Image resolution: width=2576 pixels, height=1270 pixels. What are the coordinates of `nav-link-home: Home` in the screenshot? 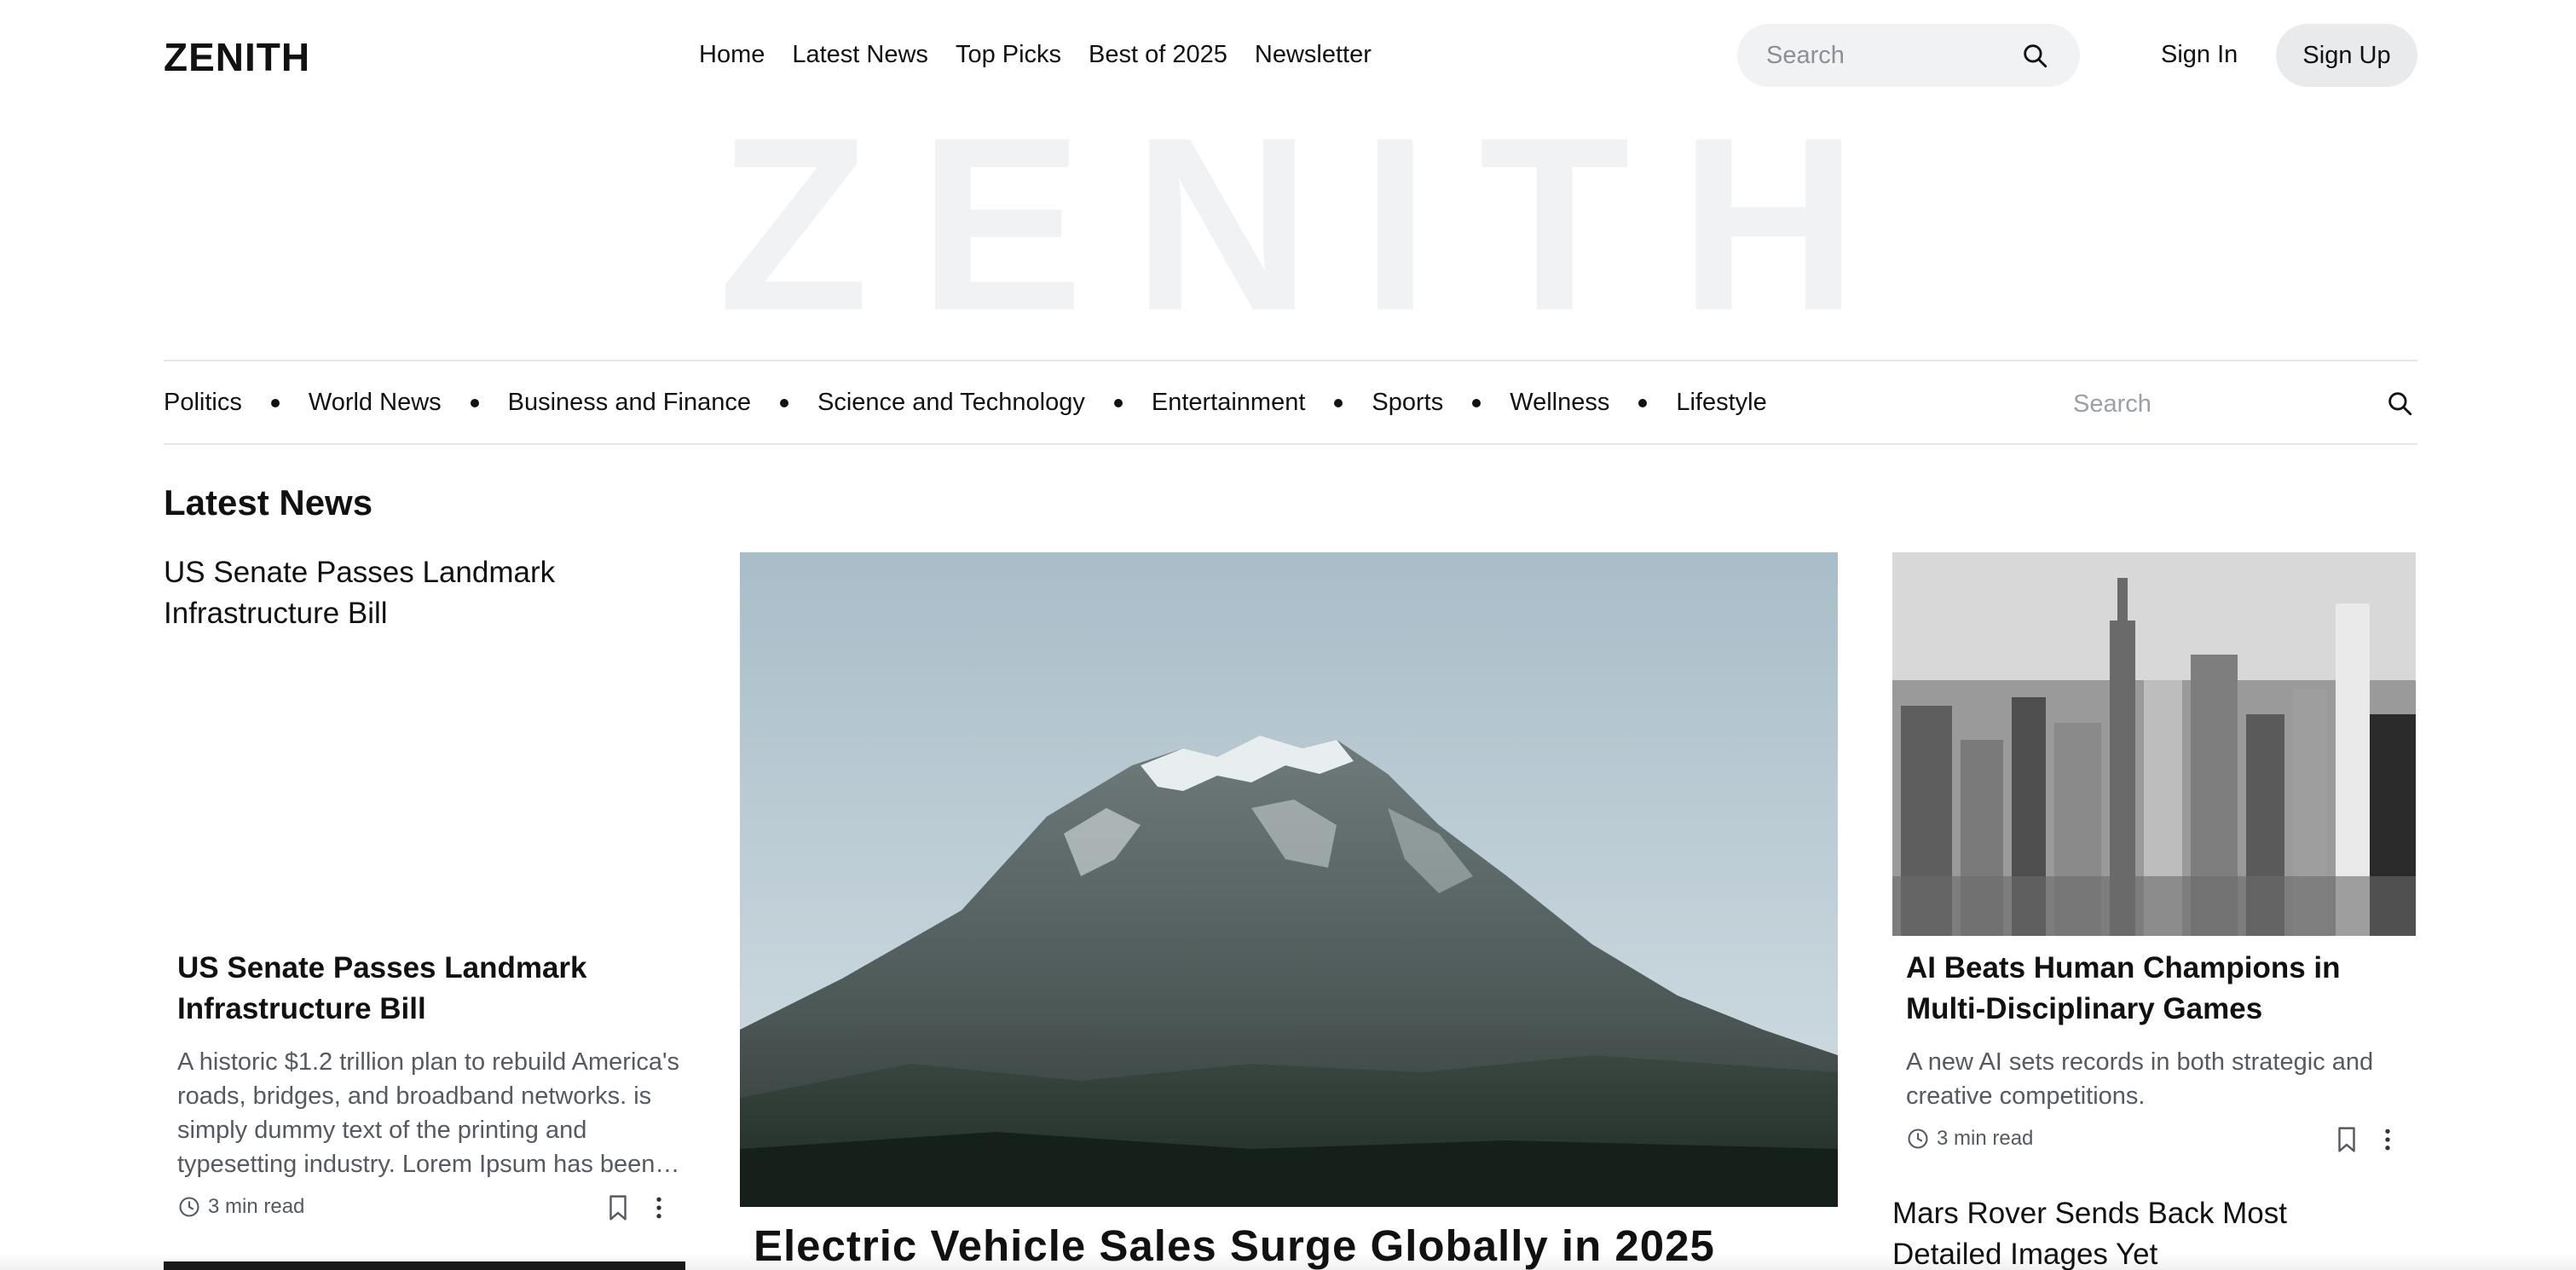 It's located at (732, 55).